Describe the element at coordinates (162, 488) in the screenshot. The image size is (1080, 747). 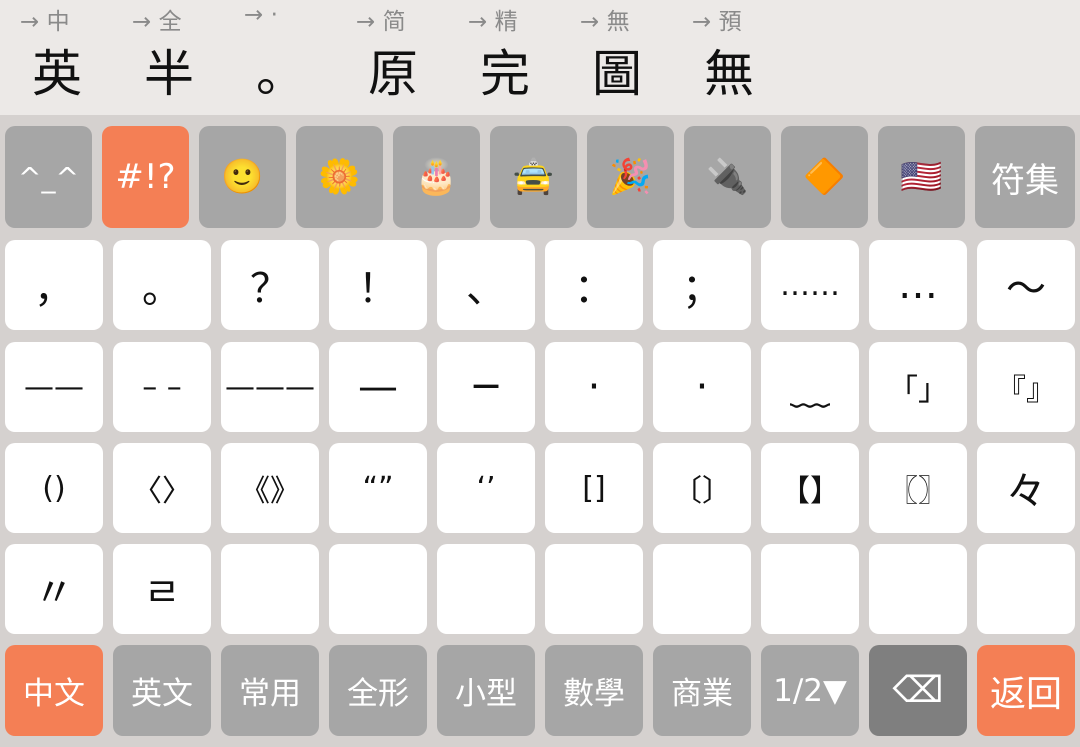
I see `symbol-key: 〈〉` at that location.